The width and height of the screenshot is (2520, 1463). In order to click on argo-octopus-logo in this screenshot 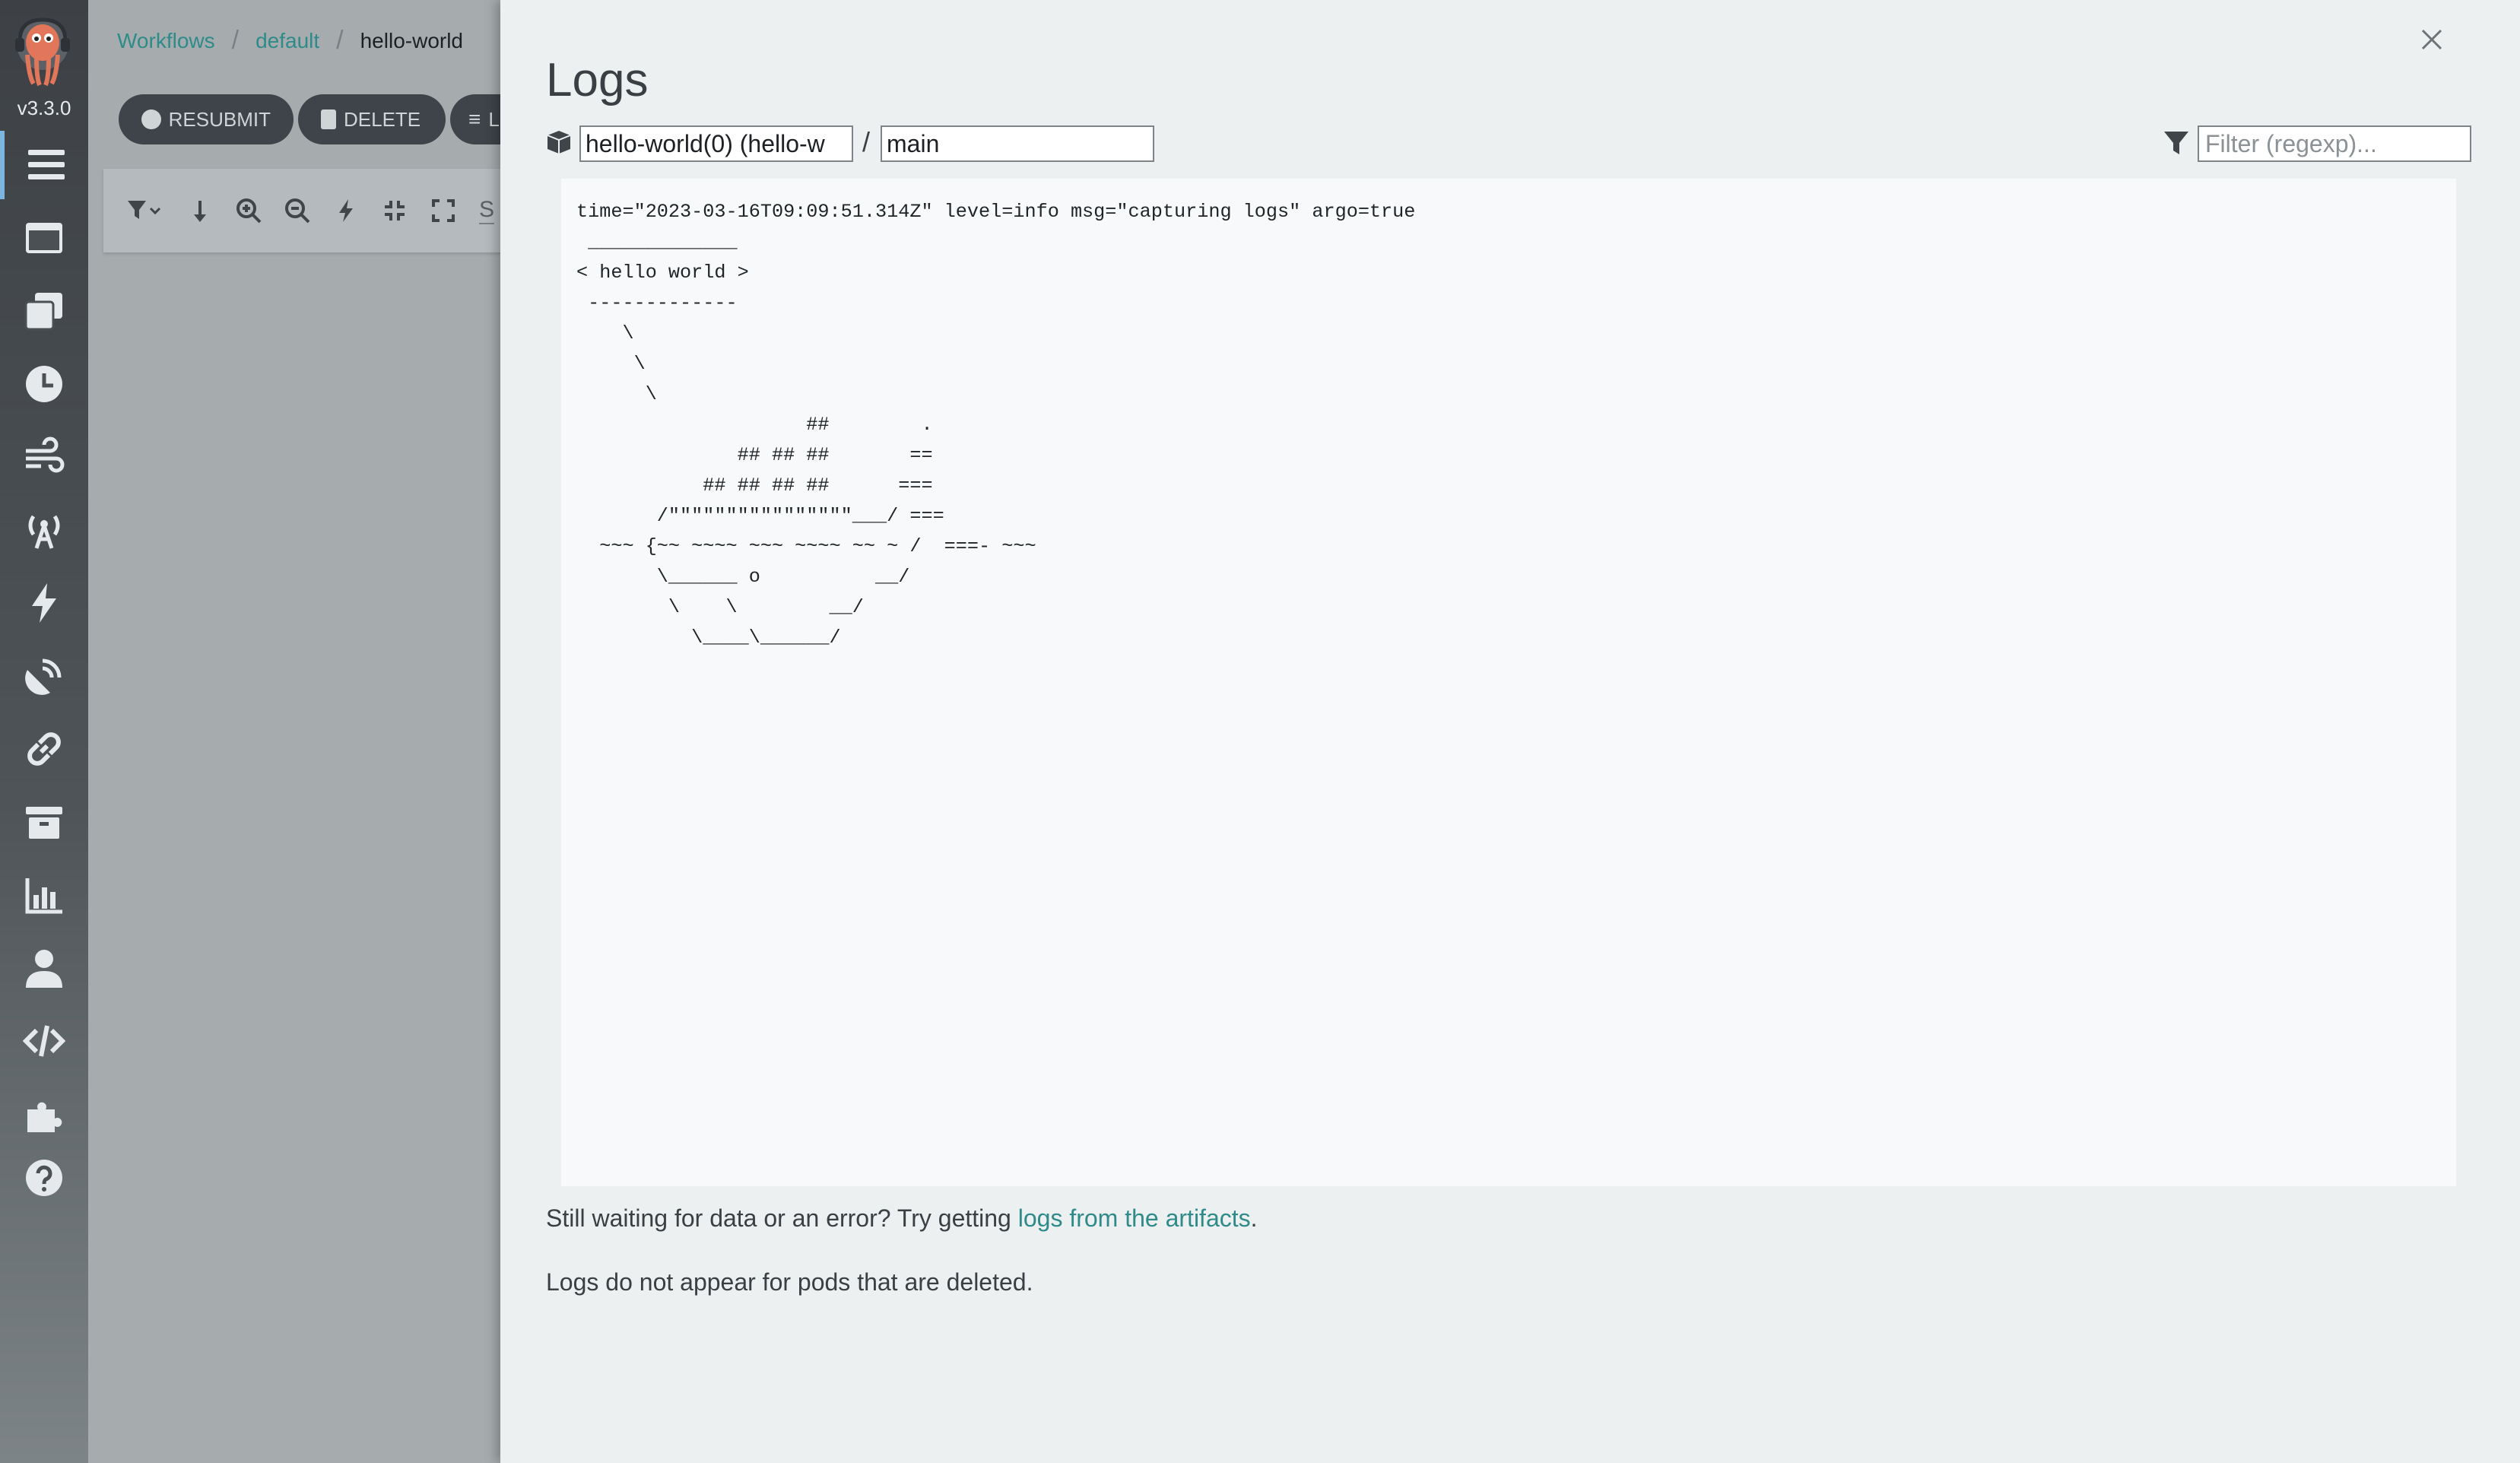, I will do `click(42, 51)`.